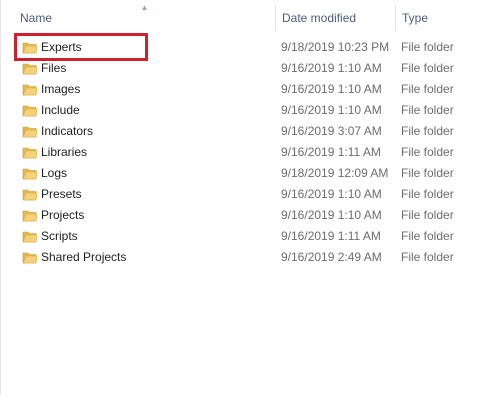 Image resolution: width=490 pixels, height=395 pixels. I want to click on file-name: Files, so click(54, 68).